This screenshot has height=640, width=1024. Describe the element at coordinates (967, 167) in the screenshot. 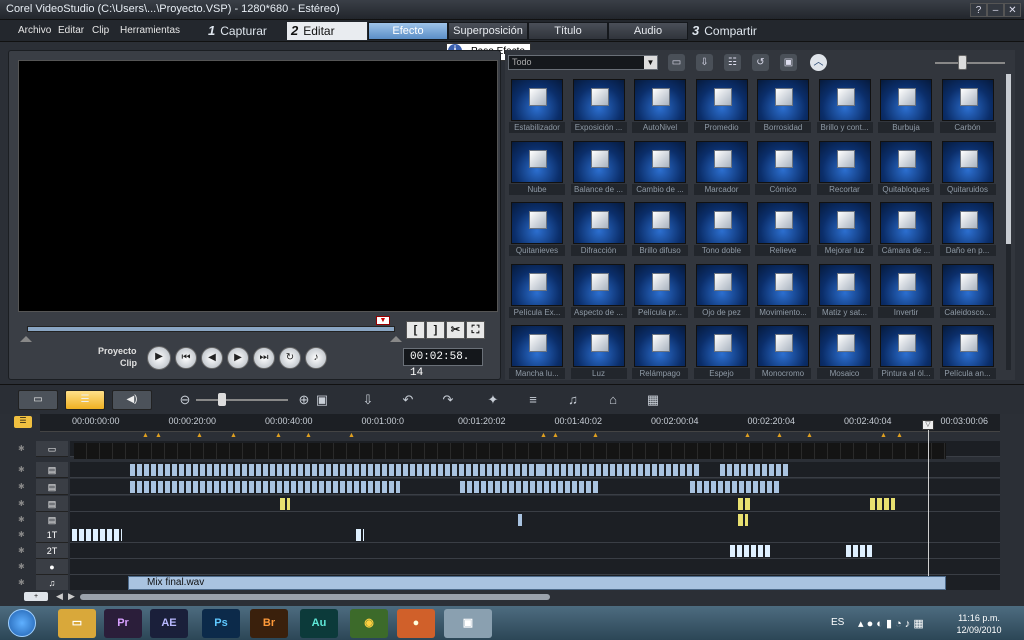

I see `effect-thumbnail: Quitaruidos` at that location.